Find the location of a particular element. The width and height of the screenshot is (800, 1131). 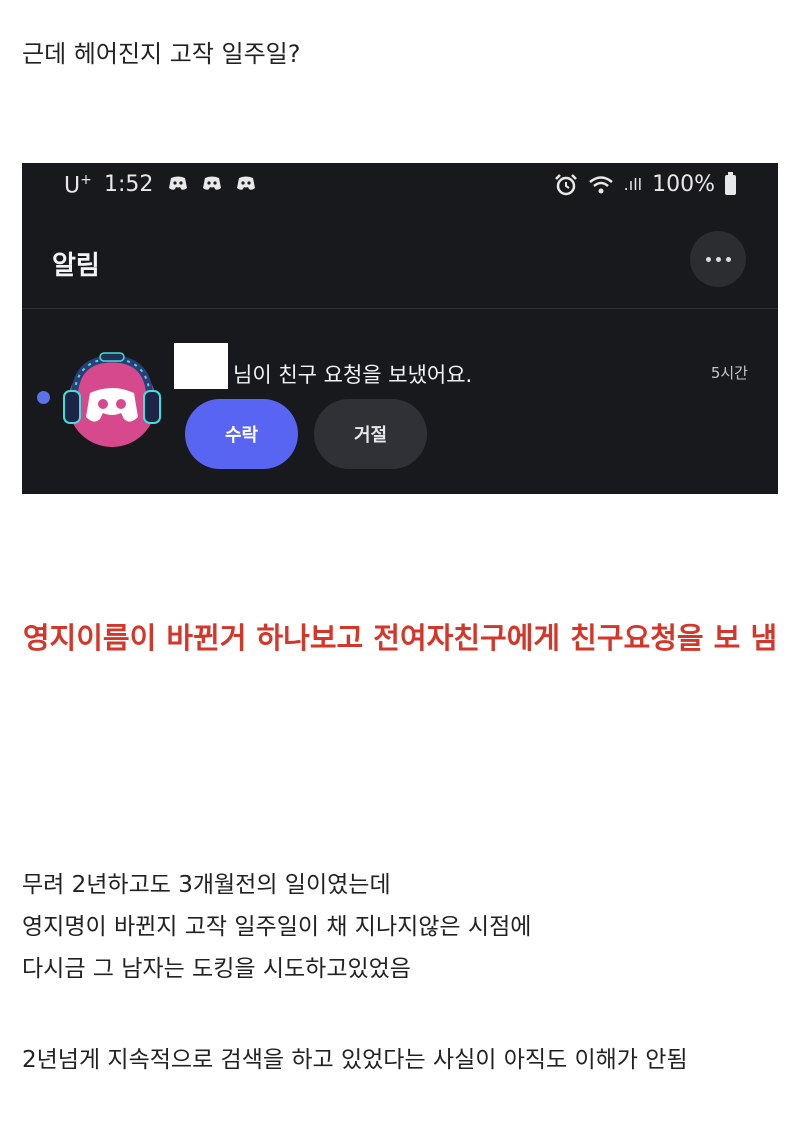

avatar is located at coordinates (112, 399).